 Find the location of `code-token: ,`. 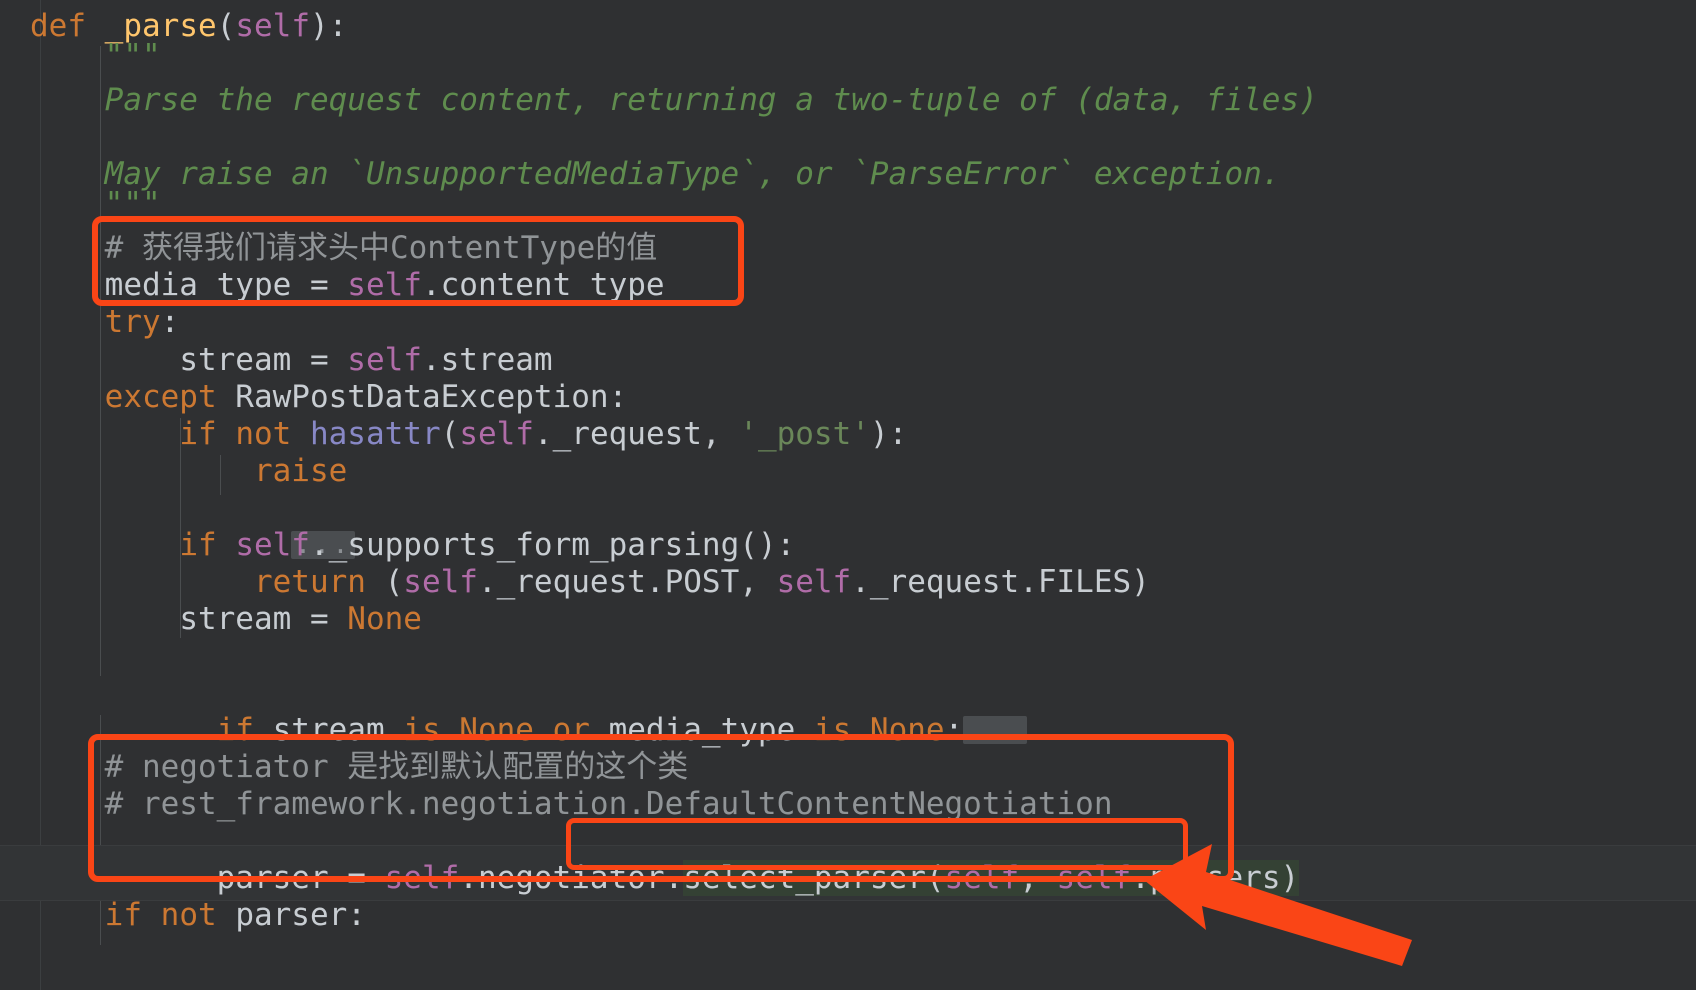

code-token: , is located at coordinates (1038, 878).